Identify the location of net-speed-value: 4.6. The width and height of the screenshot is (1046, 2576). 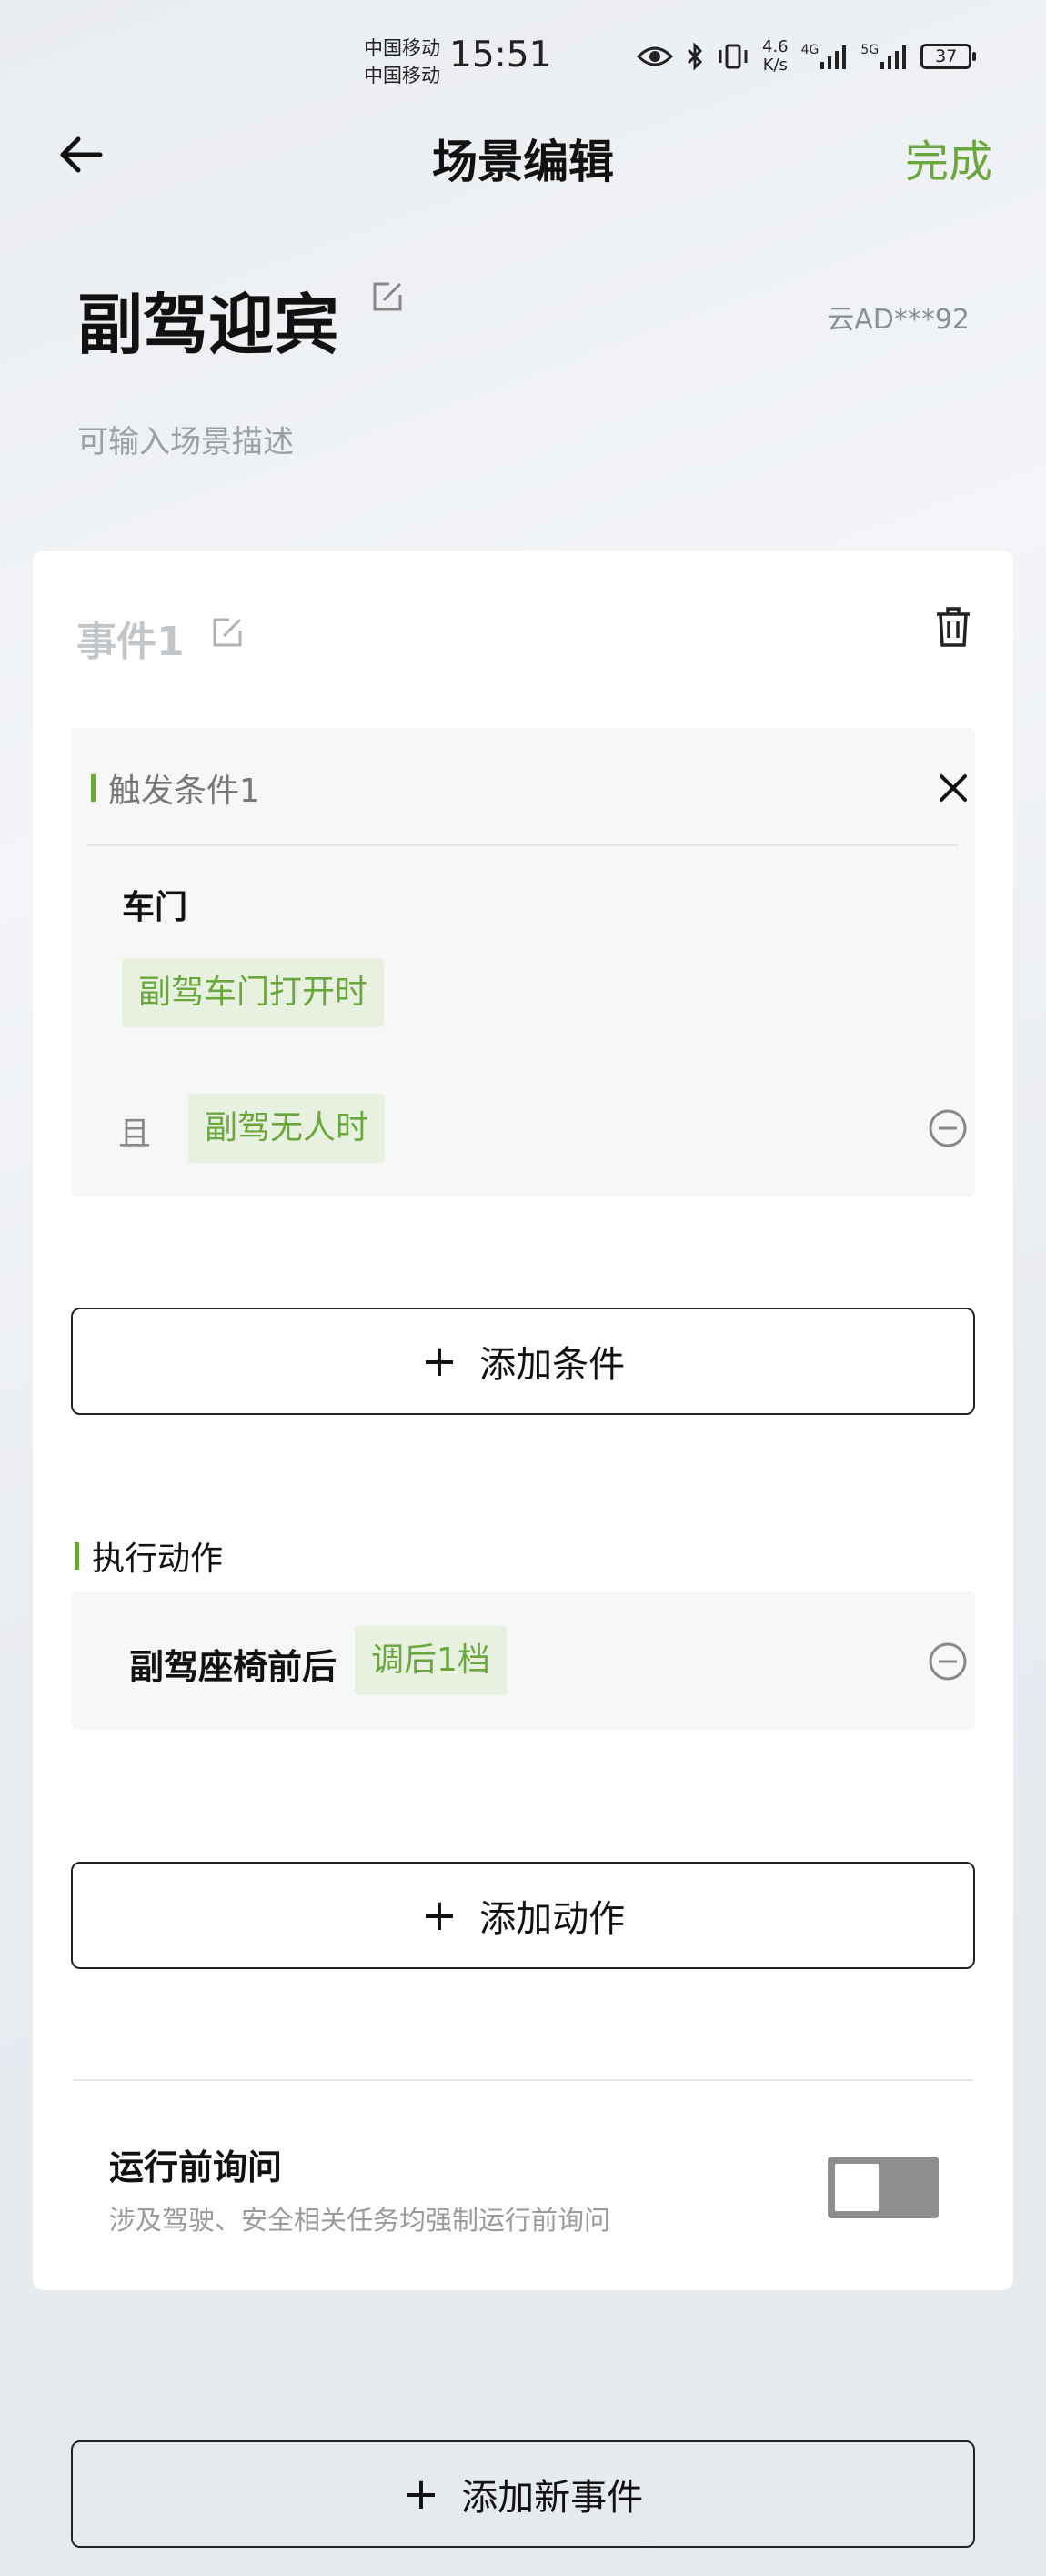
(775, 46).